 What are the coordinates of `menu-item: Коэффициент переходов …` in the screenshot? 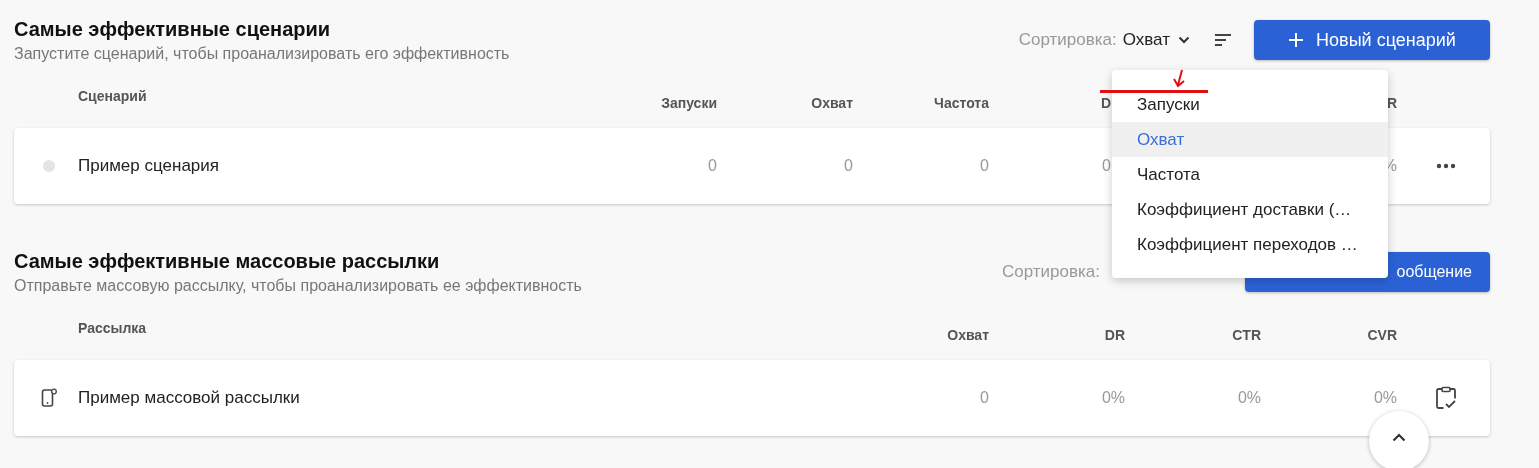 It's located at (1250, 244).